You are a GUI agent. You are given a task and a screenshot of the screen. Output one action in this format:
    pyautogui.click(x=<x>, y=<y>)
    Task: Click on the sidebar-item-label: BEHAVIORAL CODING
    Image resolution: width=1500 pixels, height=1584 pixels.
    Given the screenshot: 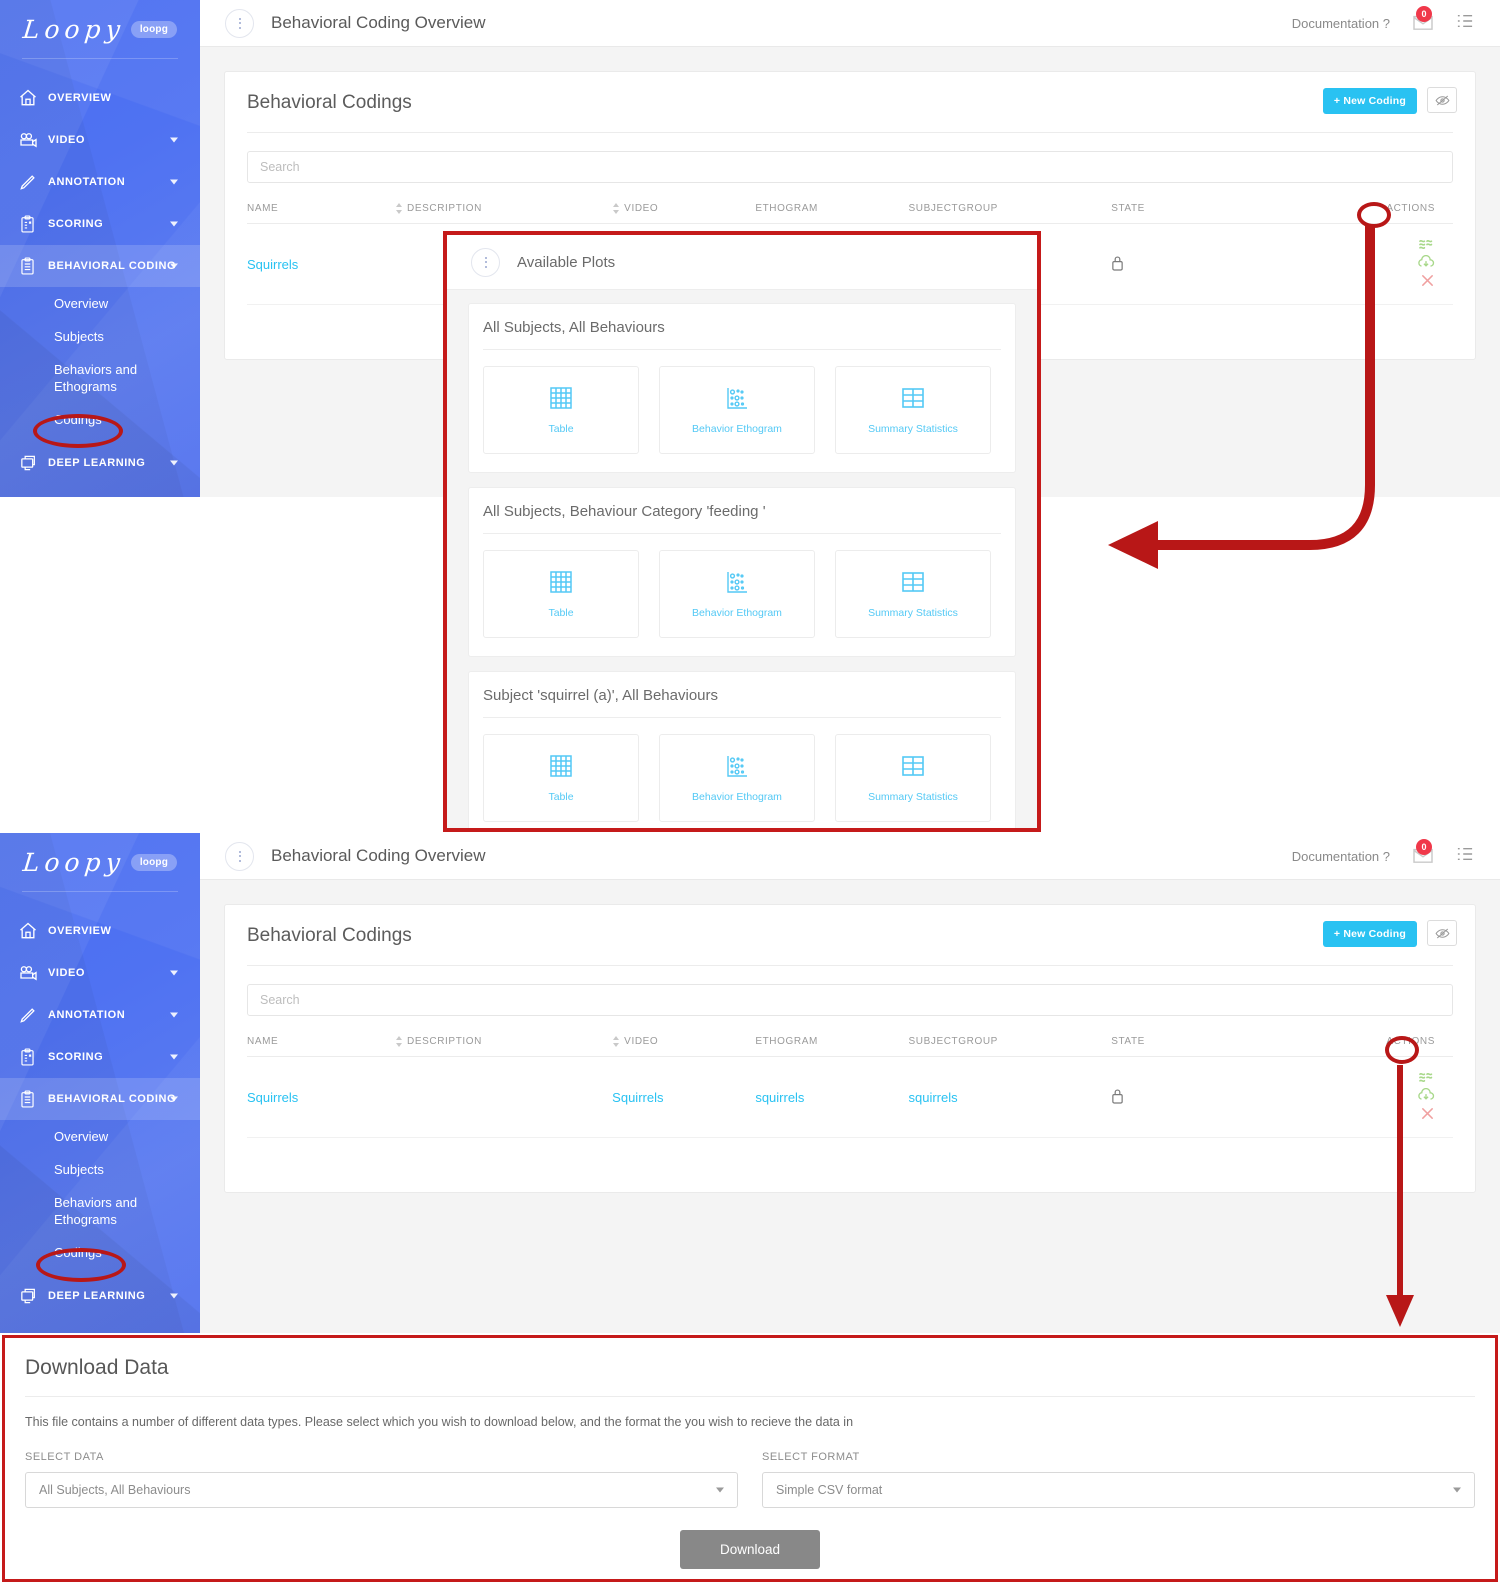 What is the action you would take?
    pyautogui.click(x=112, y=1099)
    